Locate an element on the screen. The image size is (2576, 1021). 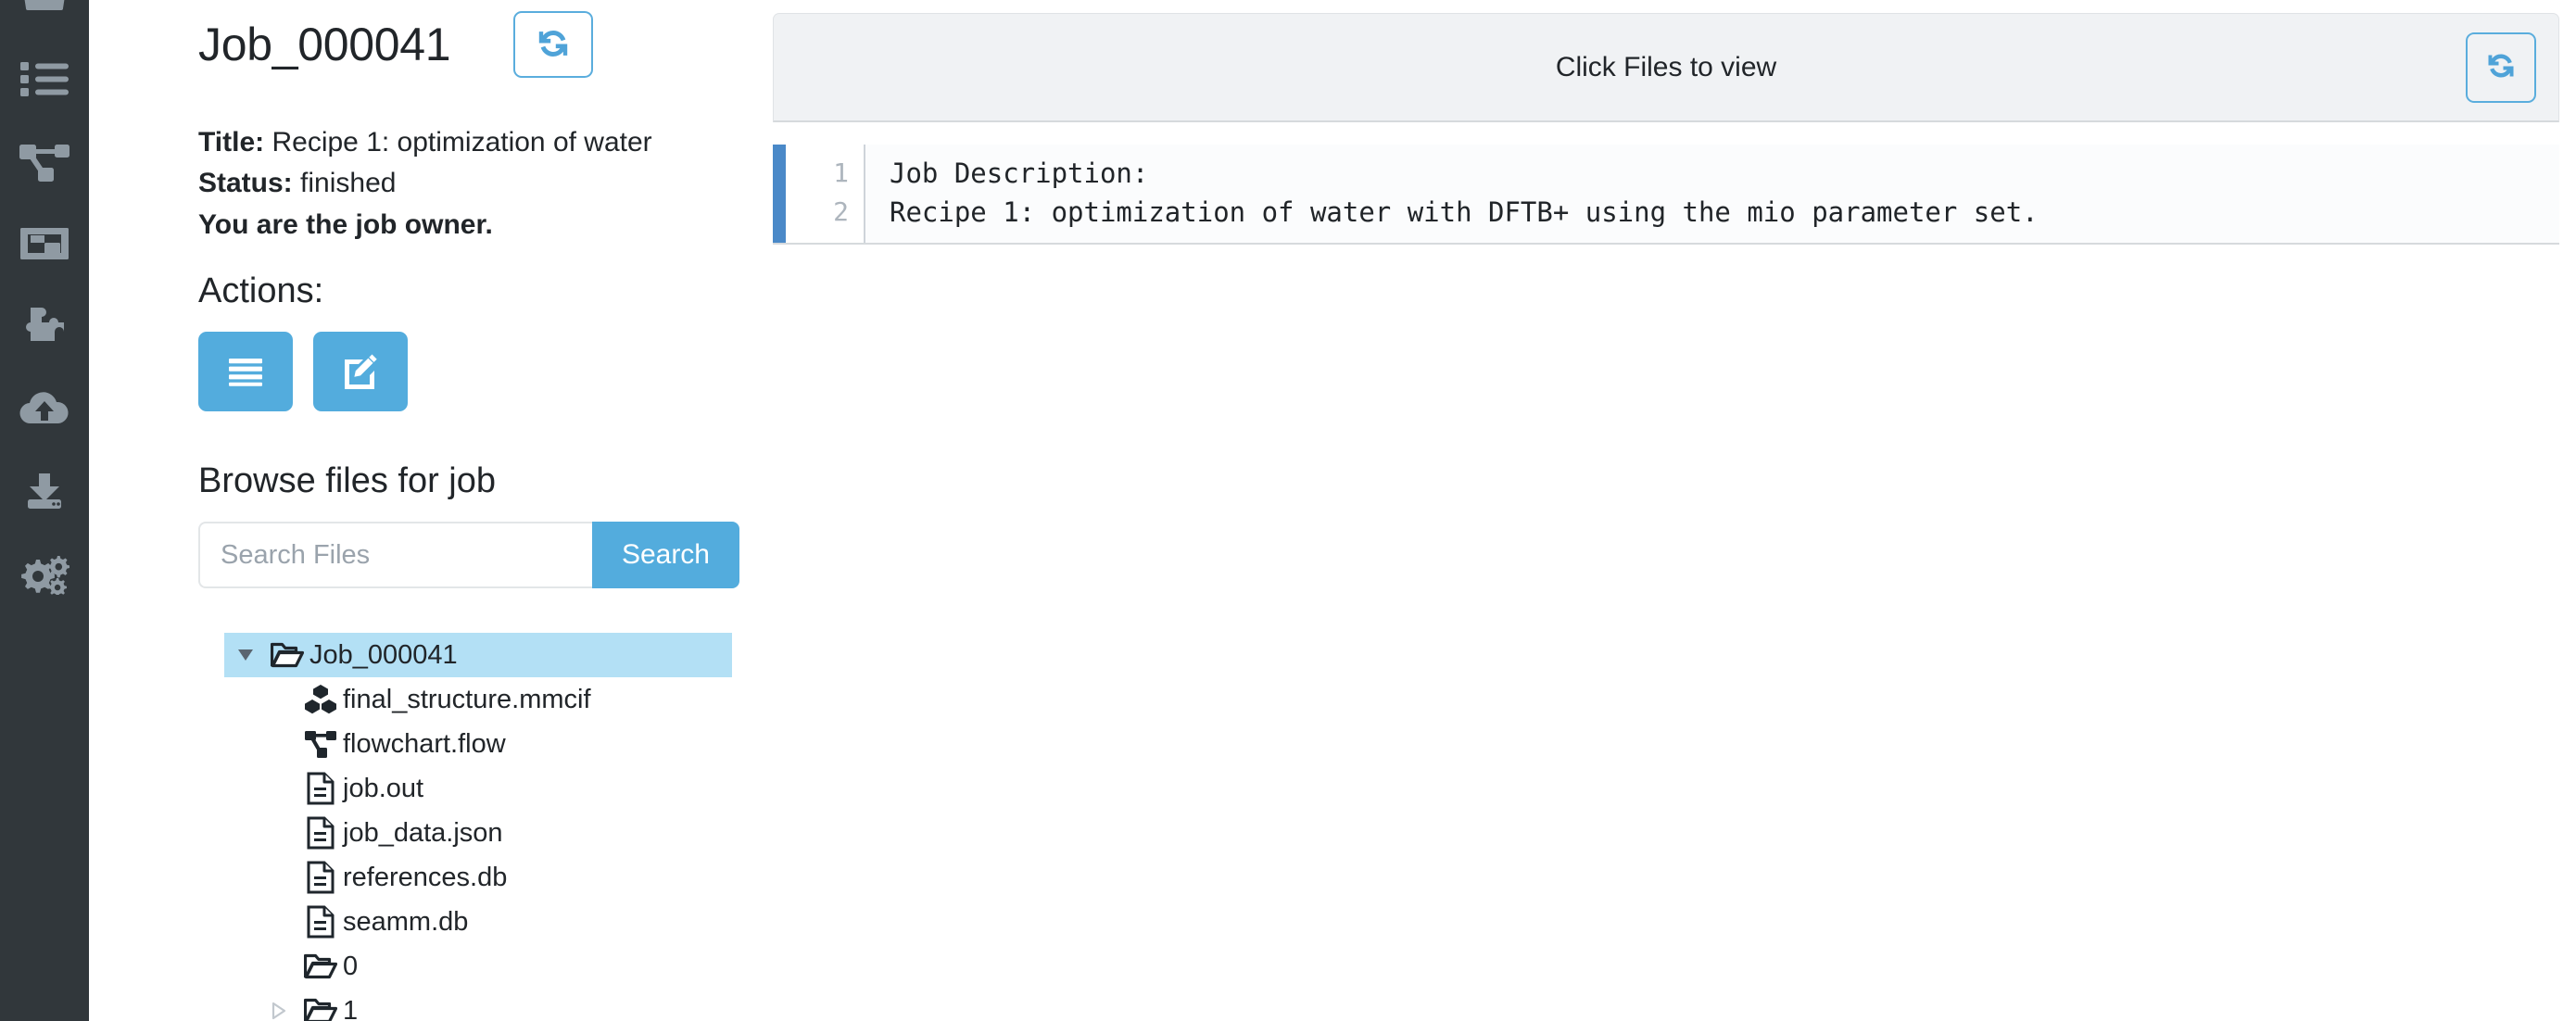
tree-item-job-000041: Job_000041 is located at coordinates (478, 655).